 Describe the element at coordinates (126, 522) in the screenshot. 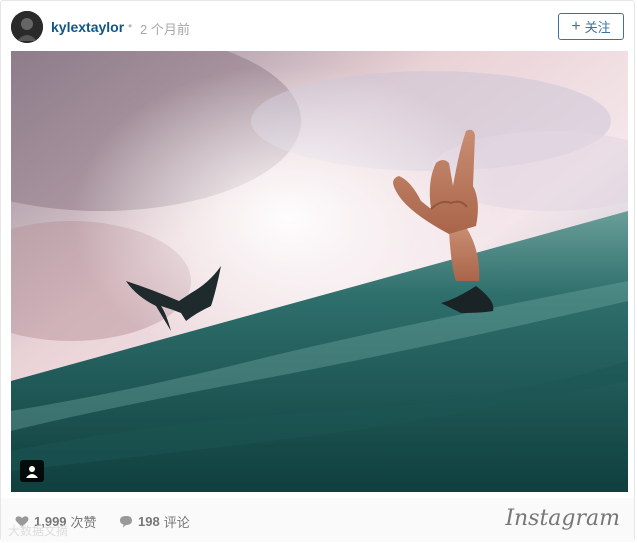

I see `comment-icon` at that location.